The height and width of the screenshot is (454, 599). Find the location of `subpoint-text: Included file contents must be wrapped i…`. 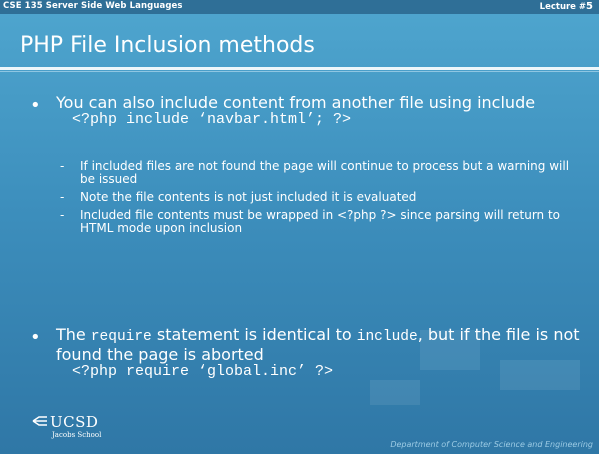

subpoint-text: Included file contents must be wrapped i… is located at coordinates (320, 221).